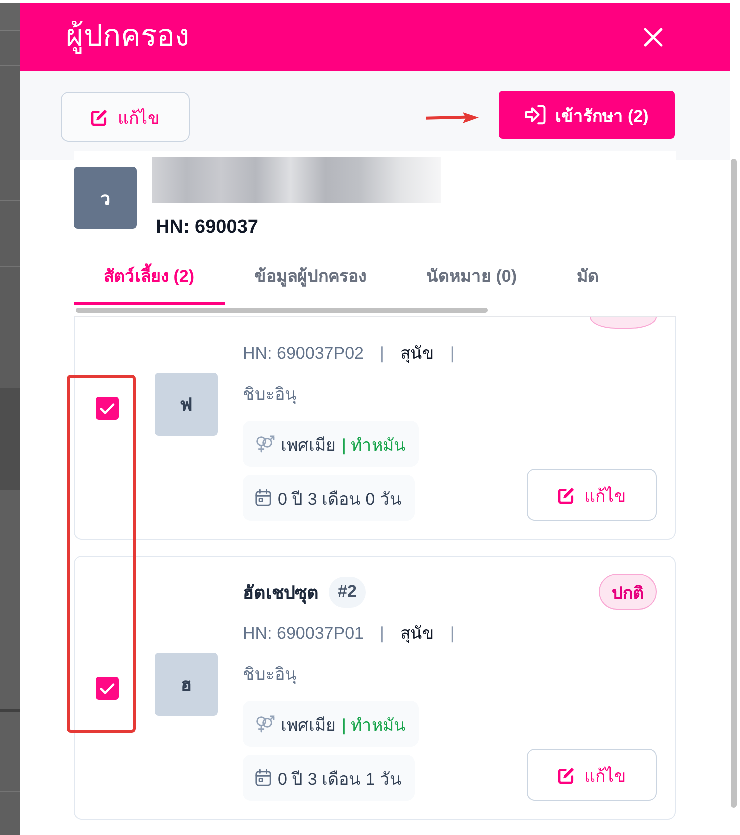  Describe the element at coordinates (186, 404) in the screenshot. I see `pet-avatar: ฟ` at that location.